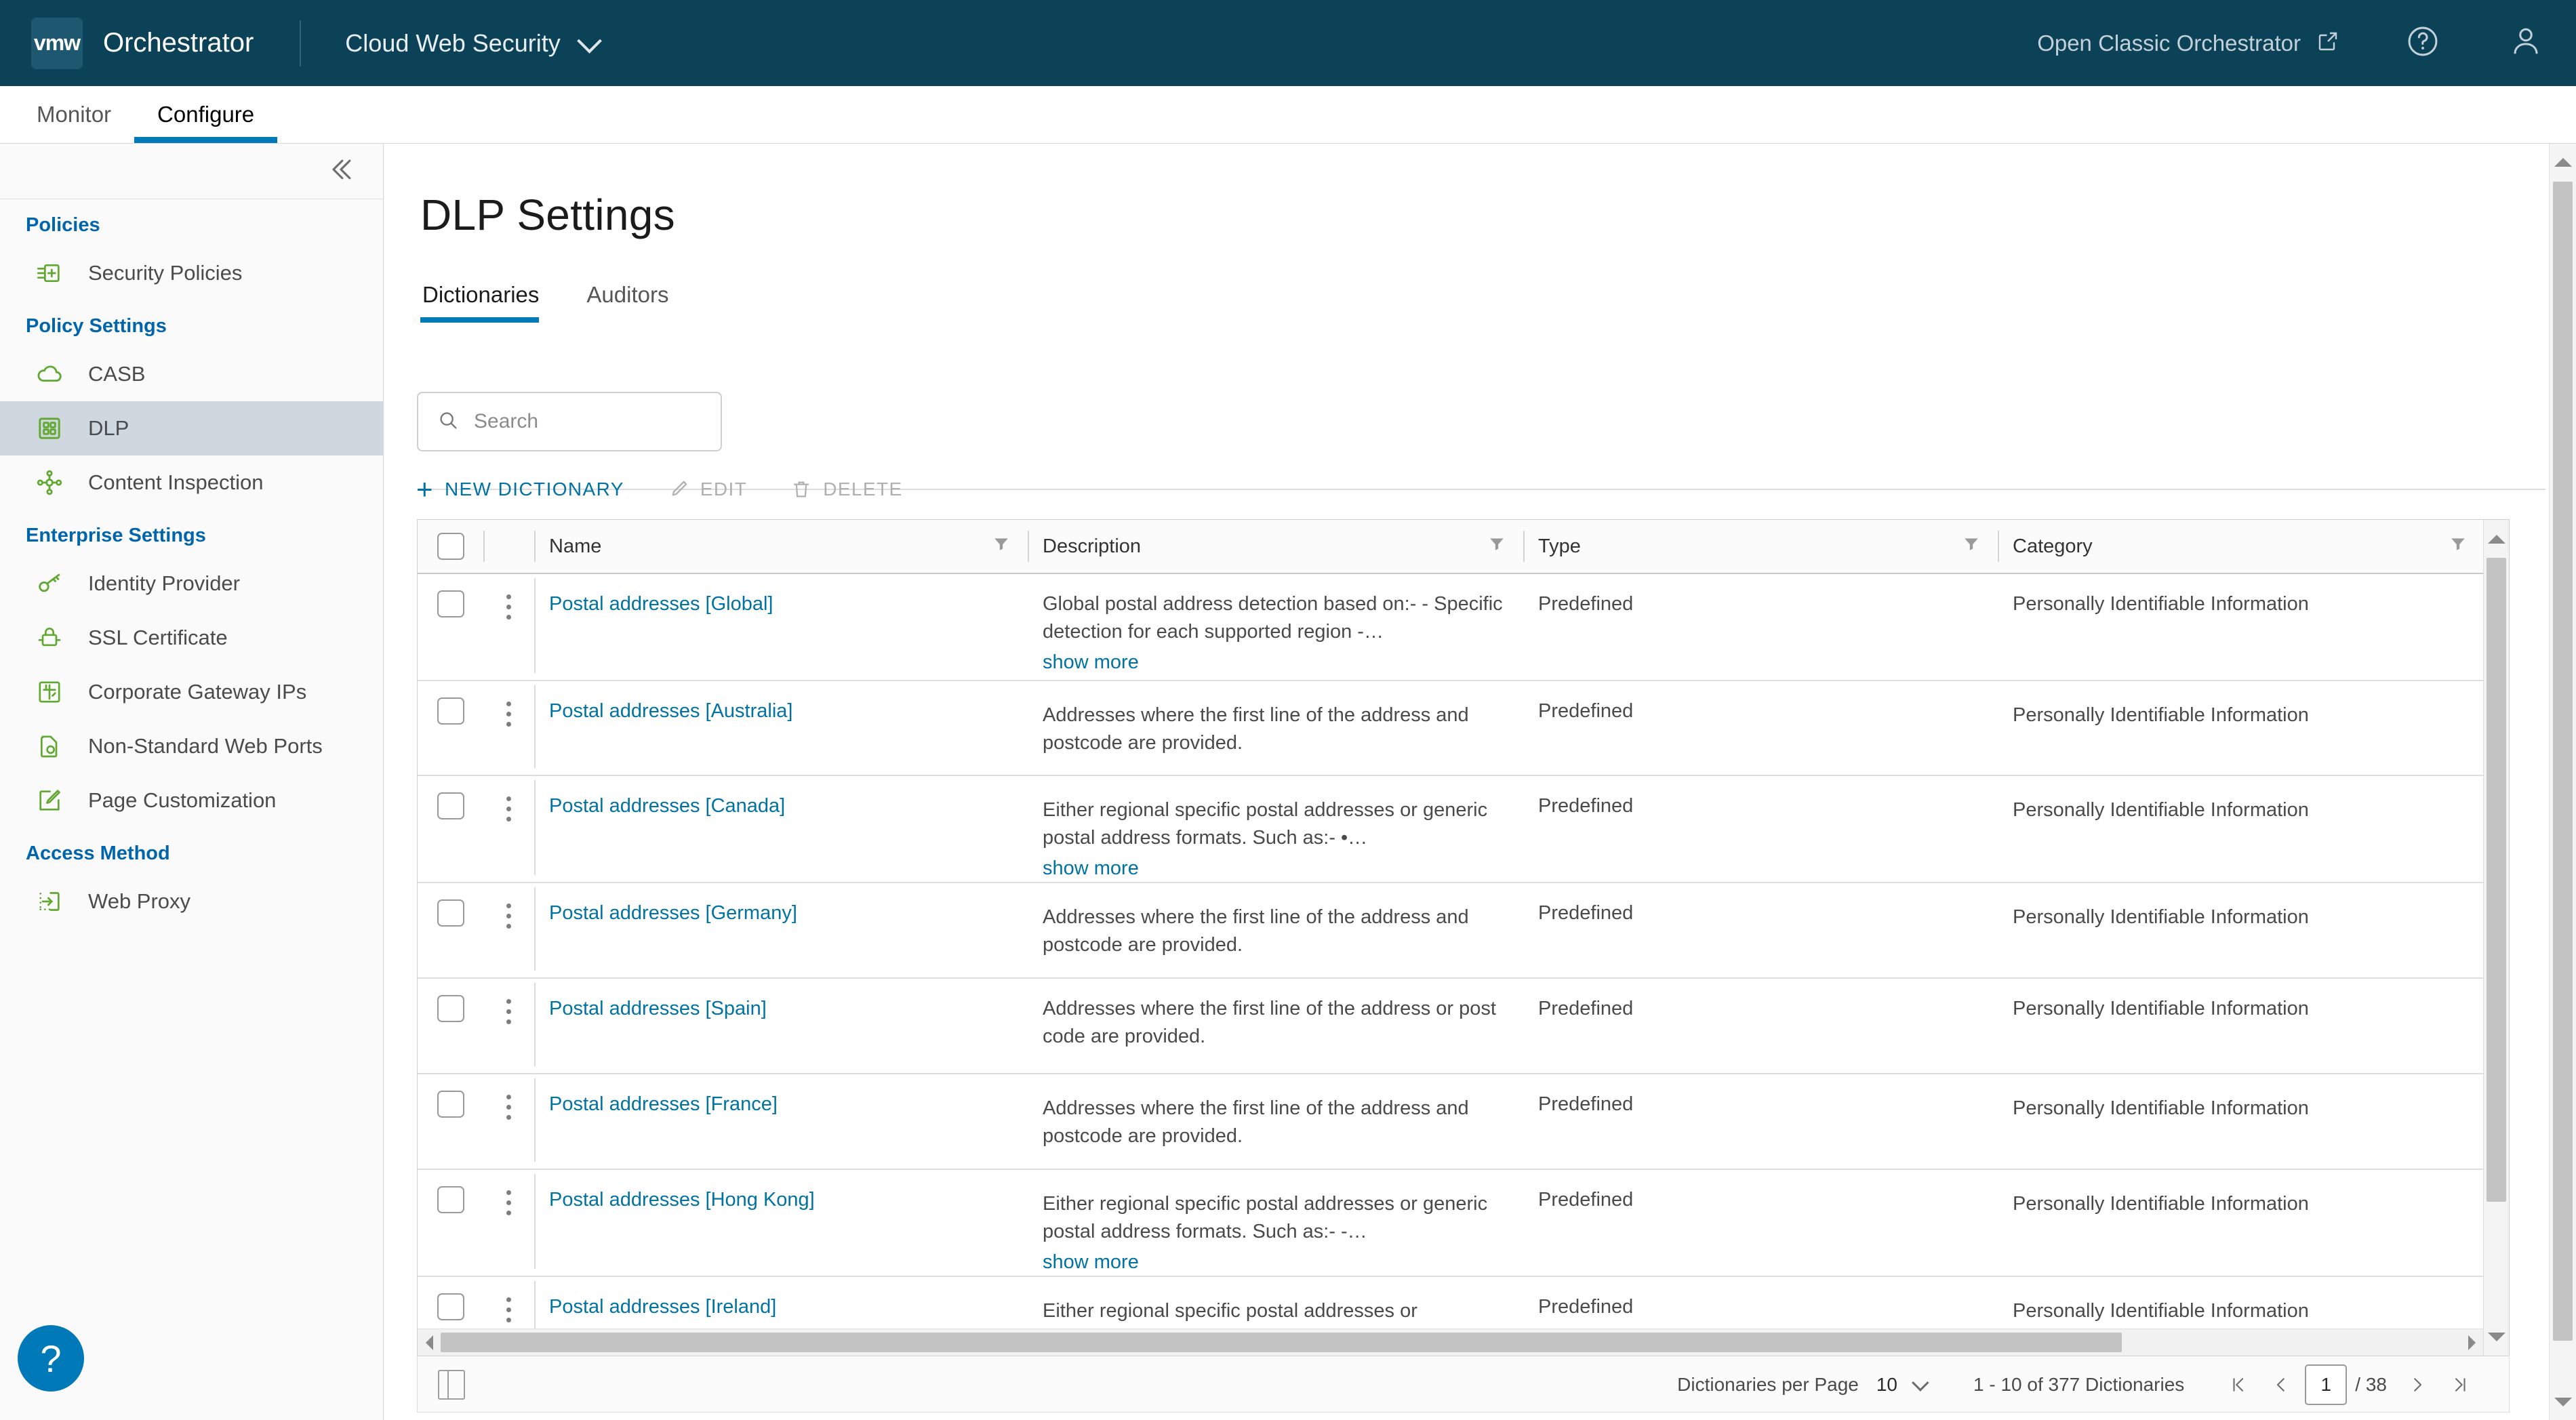 The image size is (2576, 1420). I want to click on sidebar-item-security-policies: Security Policies, so click(191, 273).